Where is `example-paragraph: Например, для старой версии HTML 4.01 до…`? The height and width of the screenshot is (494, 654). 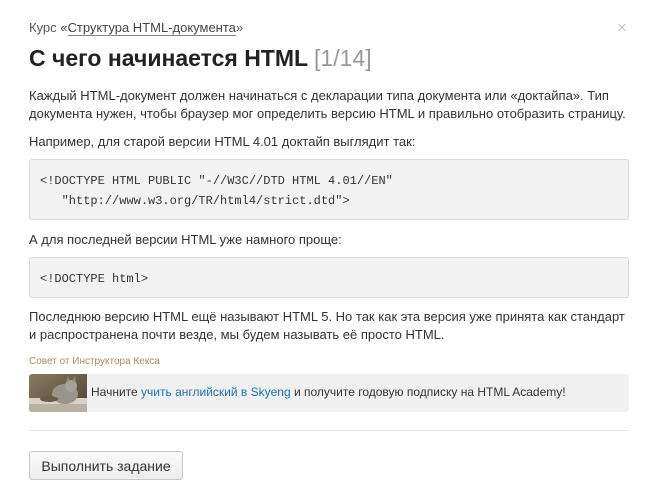
example-paragraph: Например, для старой версии HTML 4.01 до… is located at coordinates (222, 141).